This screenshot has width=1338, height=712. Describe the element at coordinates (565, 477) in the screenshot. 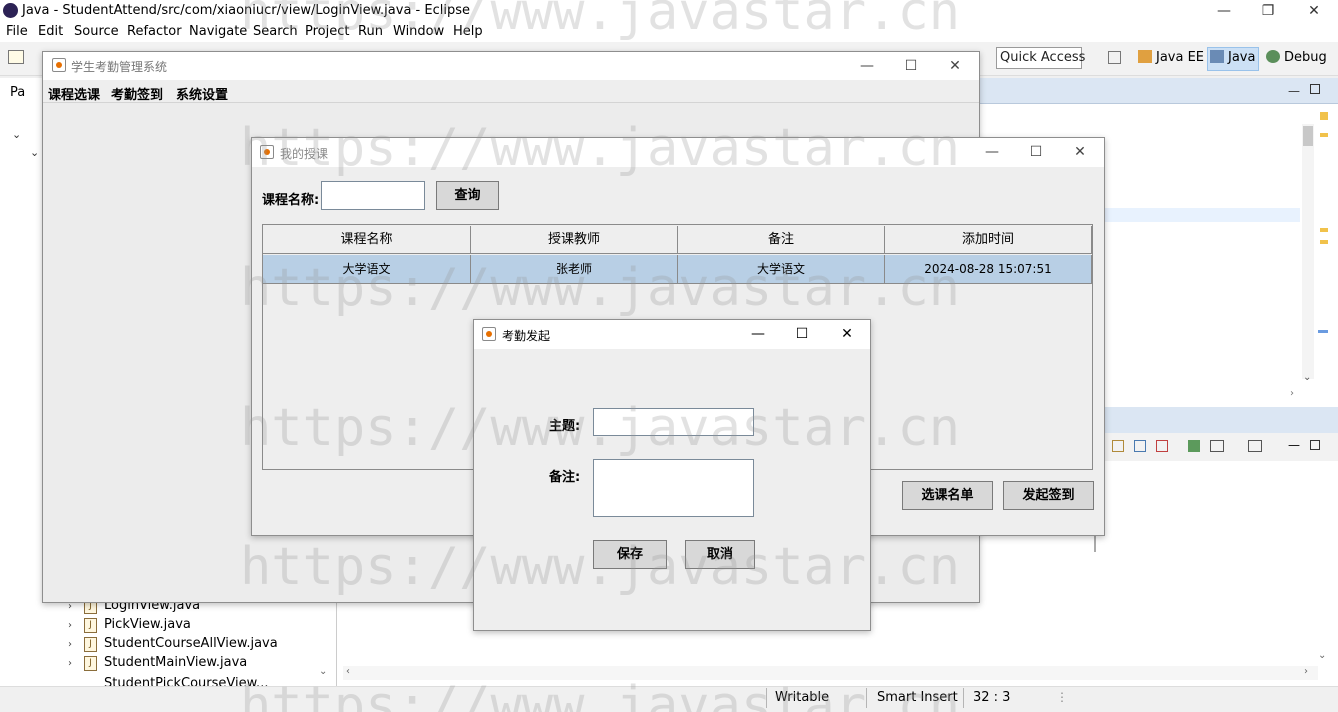

I see `note-label: 备注:` at that location.